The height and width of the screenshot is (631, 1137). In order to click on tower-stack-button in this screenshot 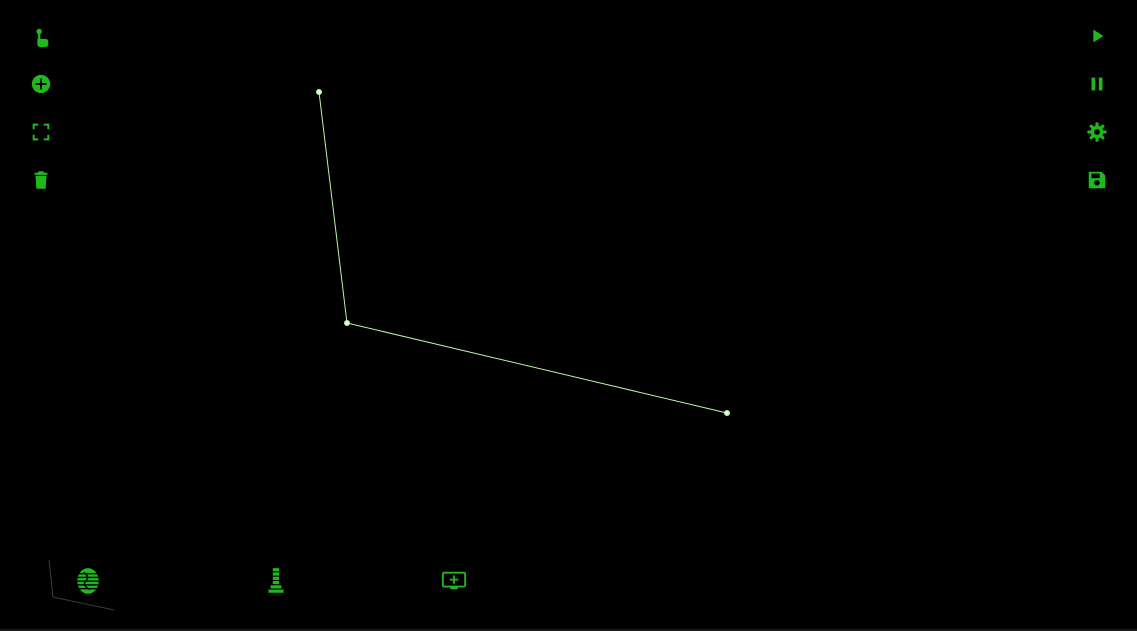, I will do `click(276, 581)`.